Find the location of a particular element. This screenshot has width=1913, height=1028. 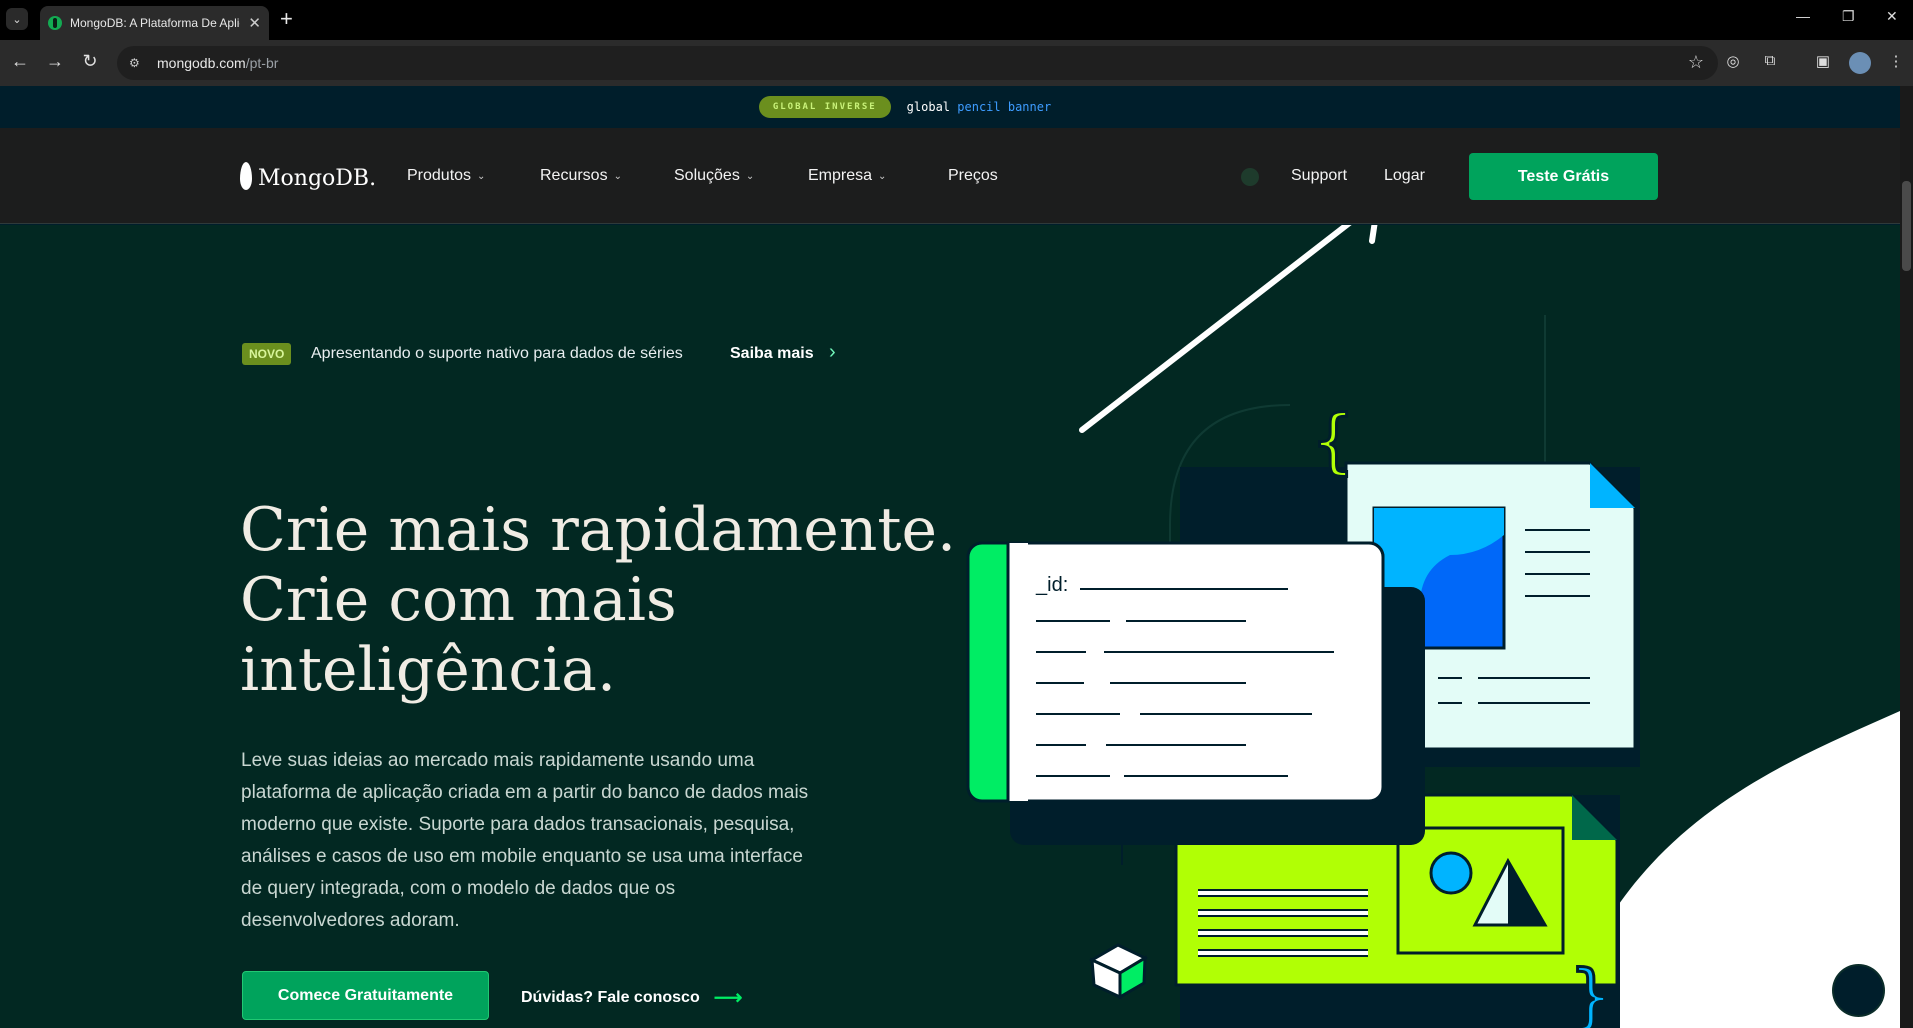

page-scrollbar is located at coordinates (1906, 557).